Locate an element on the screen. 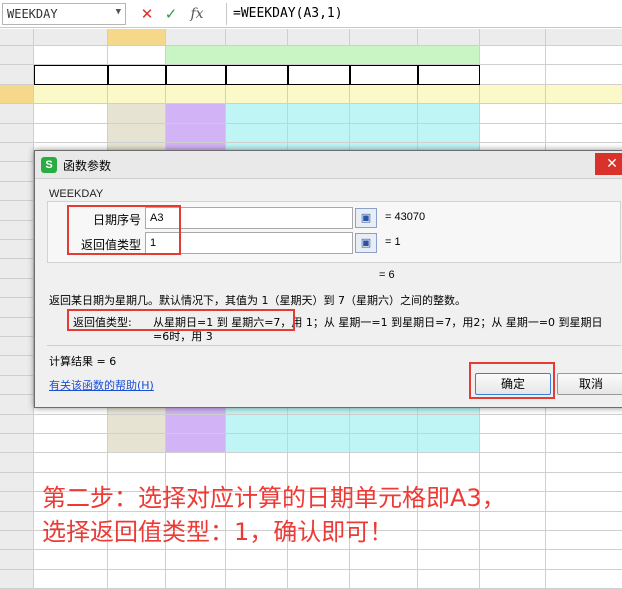  column-header-i is located at coordinates (584, 37).